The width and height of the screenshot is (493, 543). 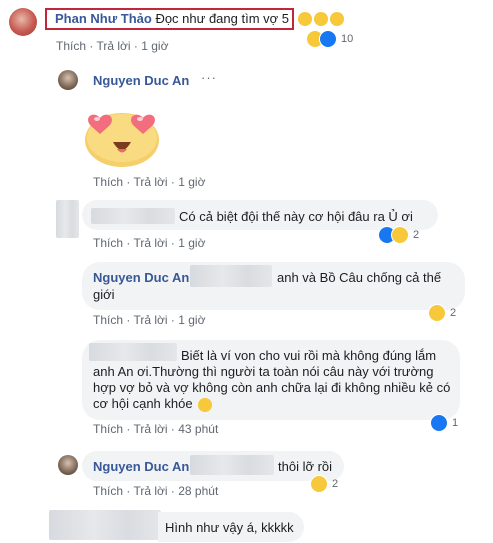 I want to click on comment-text: thôi lỡ rồi, so click(x=305, y=466).